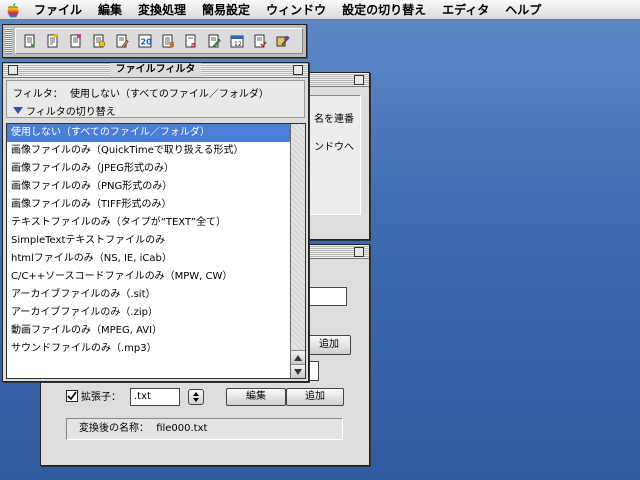  What do you see at coordinates (148, 169) in the screenshot?
I see `filter-list-item: 画像ファイルのみ（JPEG形式のみ）` at bounding box center [148, 169].